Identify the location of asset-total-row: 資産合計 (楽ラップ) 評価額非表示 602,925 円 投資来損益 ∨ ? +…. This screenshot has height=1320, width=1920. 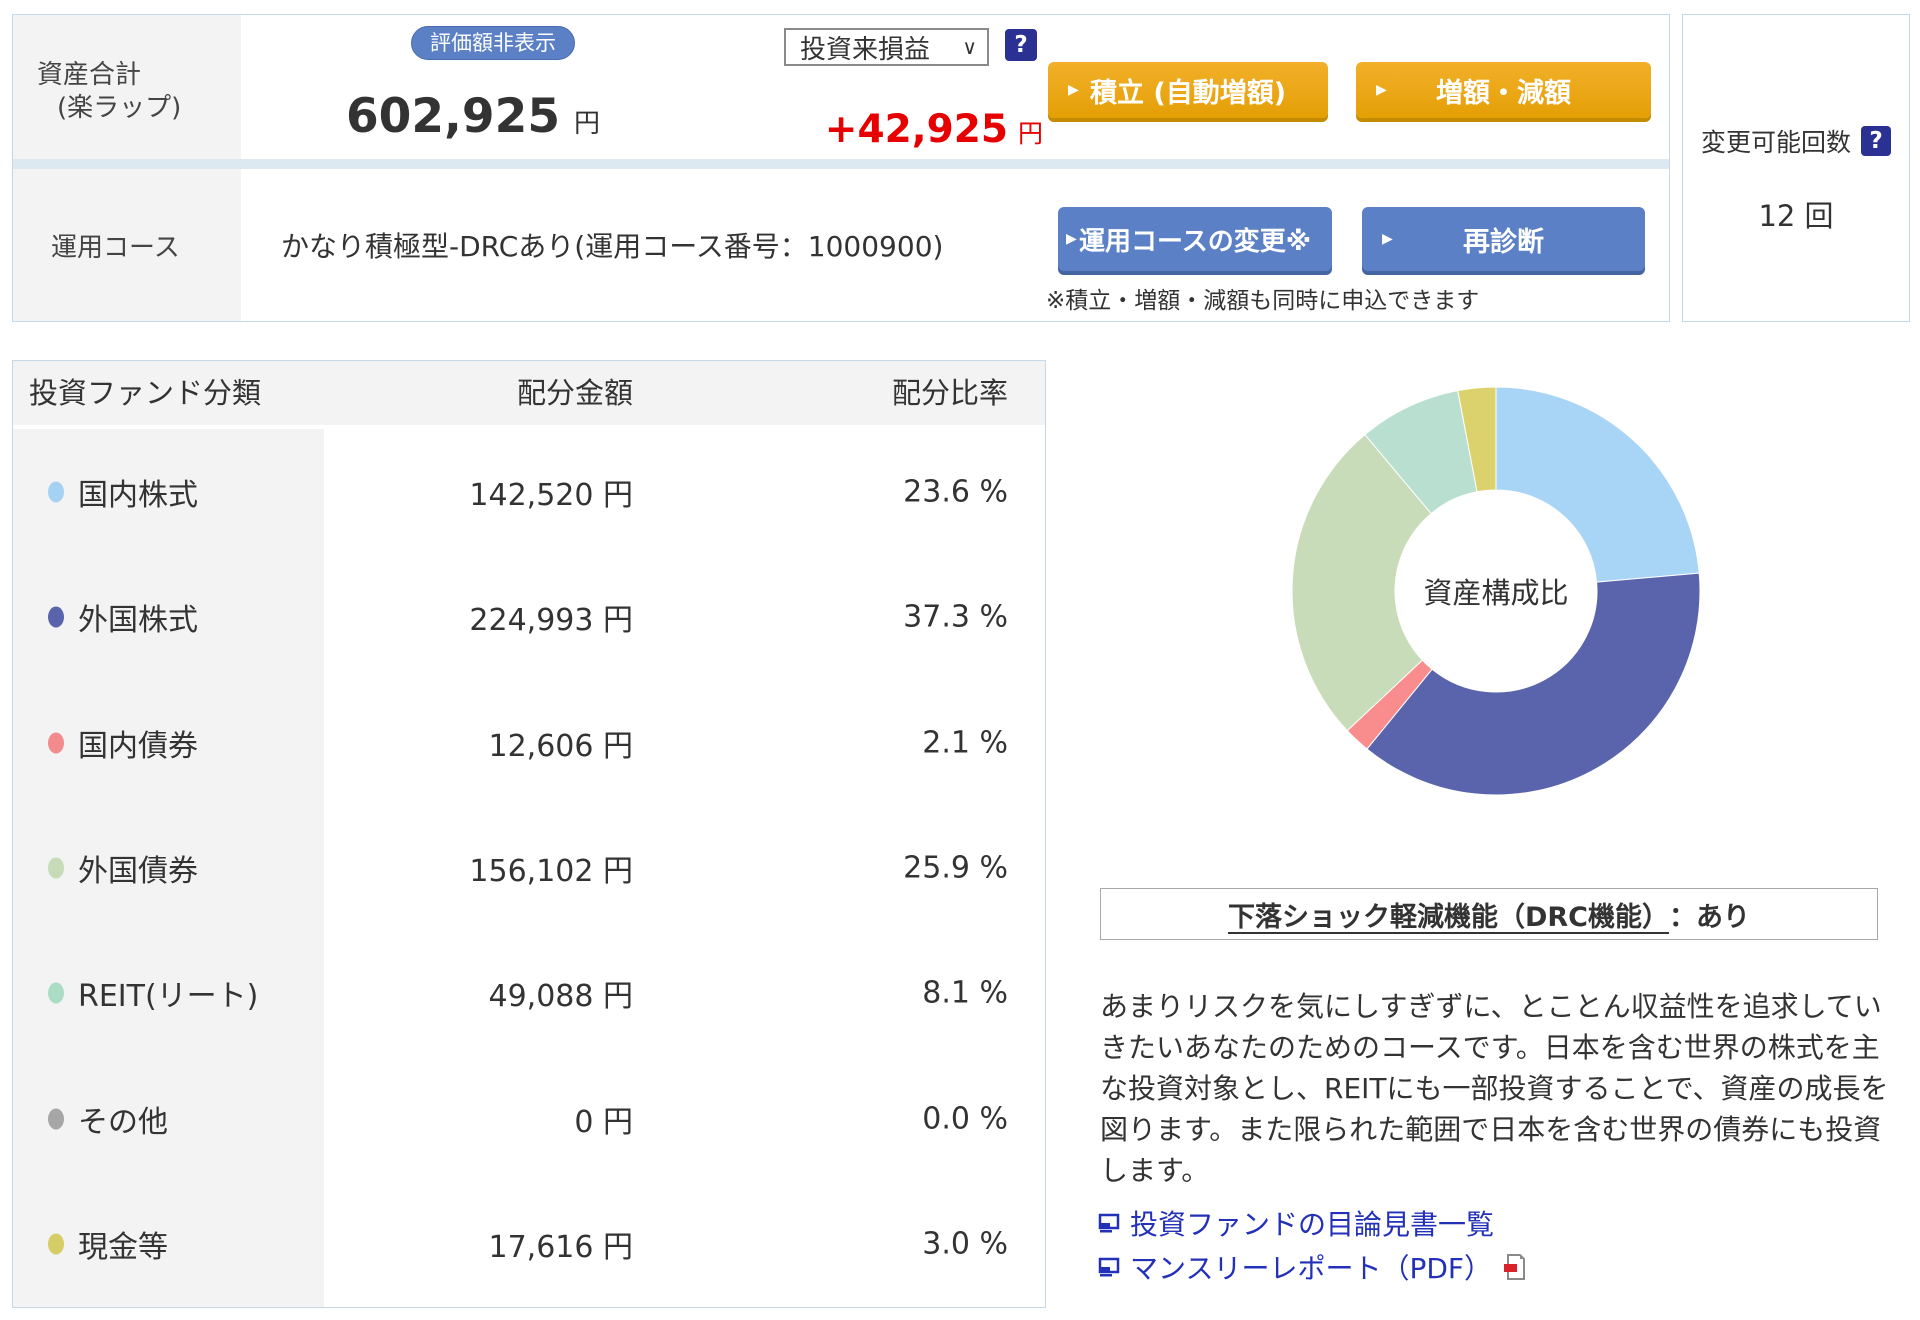
(841, 87).